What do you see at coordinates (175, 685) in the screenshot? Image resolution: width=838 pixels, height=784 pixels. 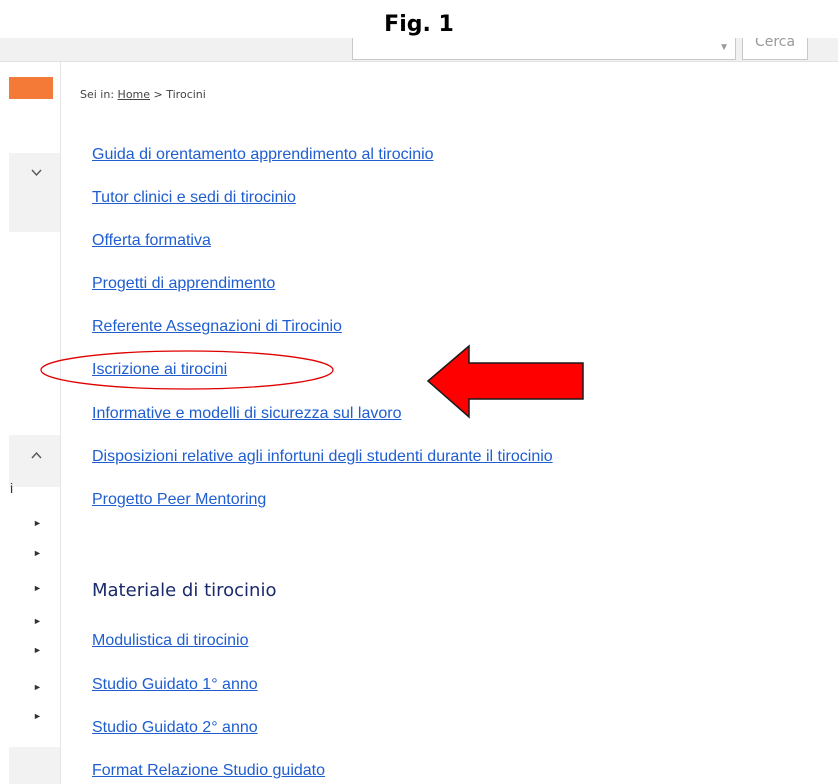 I see `link-studio-guidato-1: Studio Guidato 1° anno` at bounding box center [175, 685].